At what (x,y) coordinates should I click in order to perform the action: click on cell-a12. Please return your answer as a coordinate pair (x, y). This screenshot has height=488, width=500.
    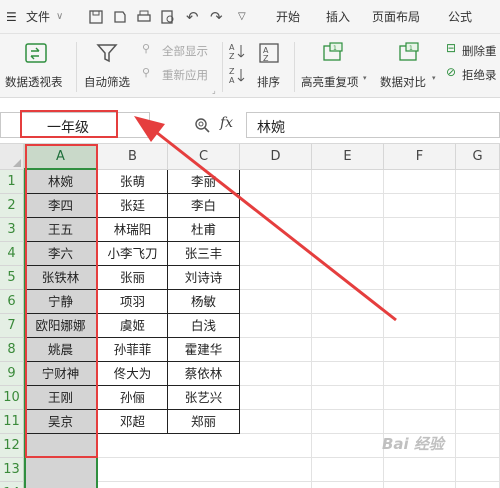
    Looking at the image, I should click on (61, 446).